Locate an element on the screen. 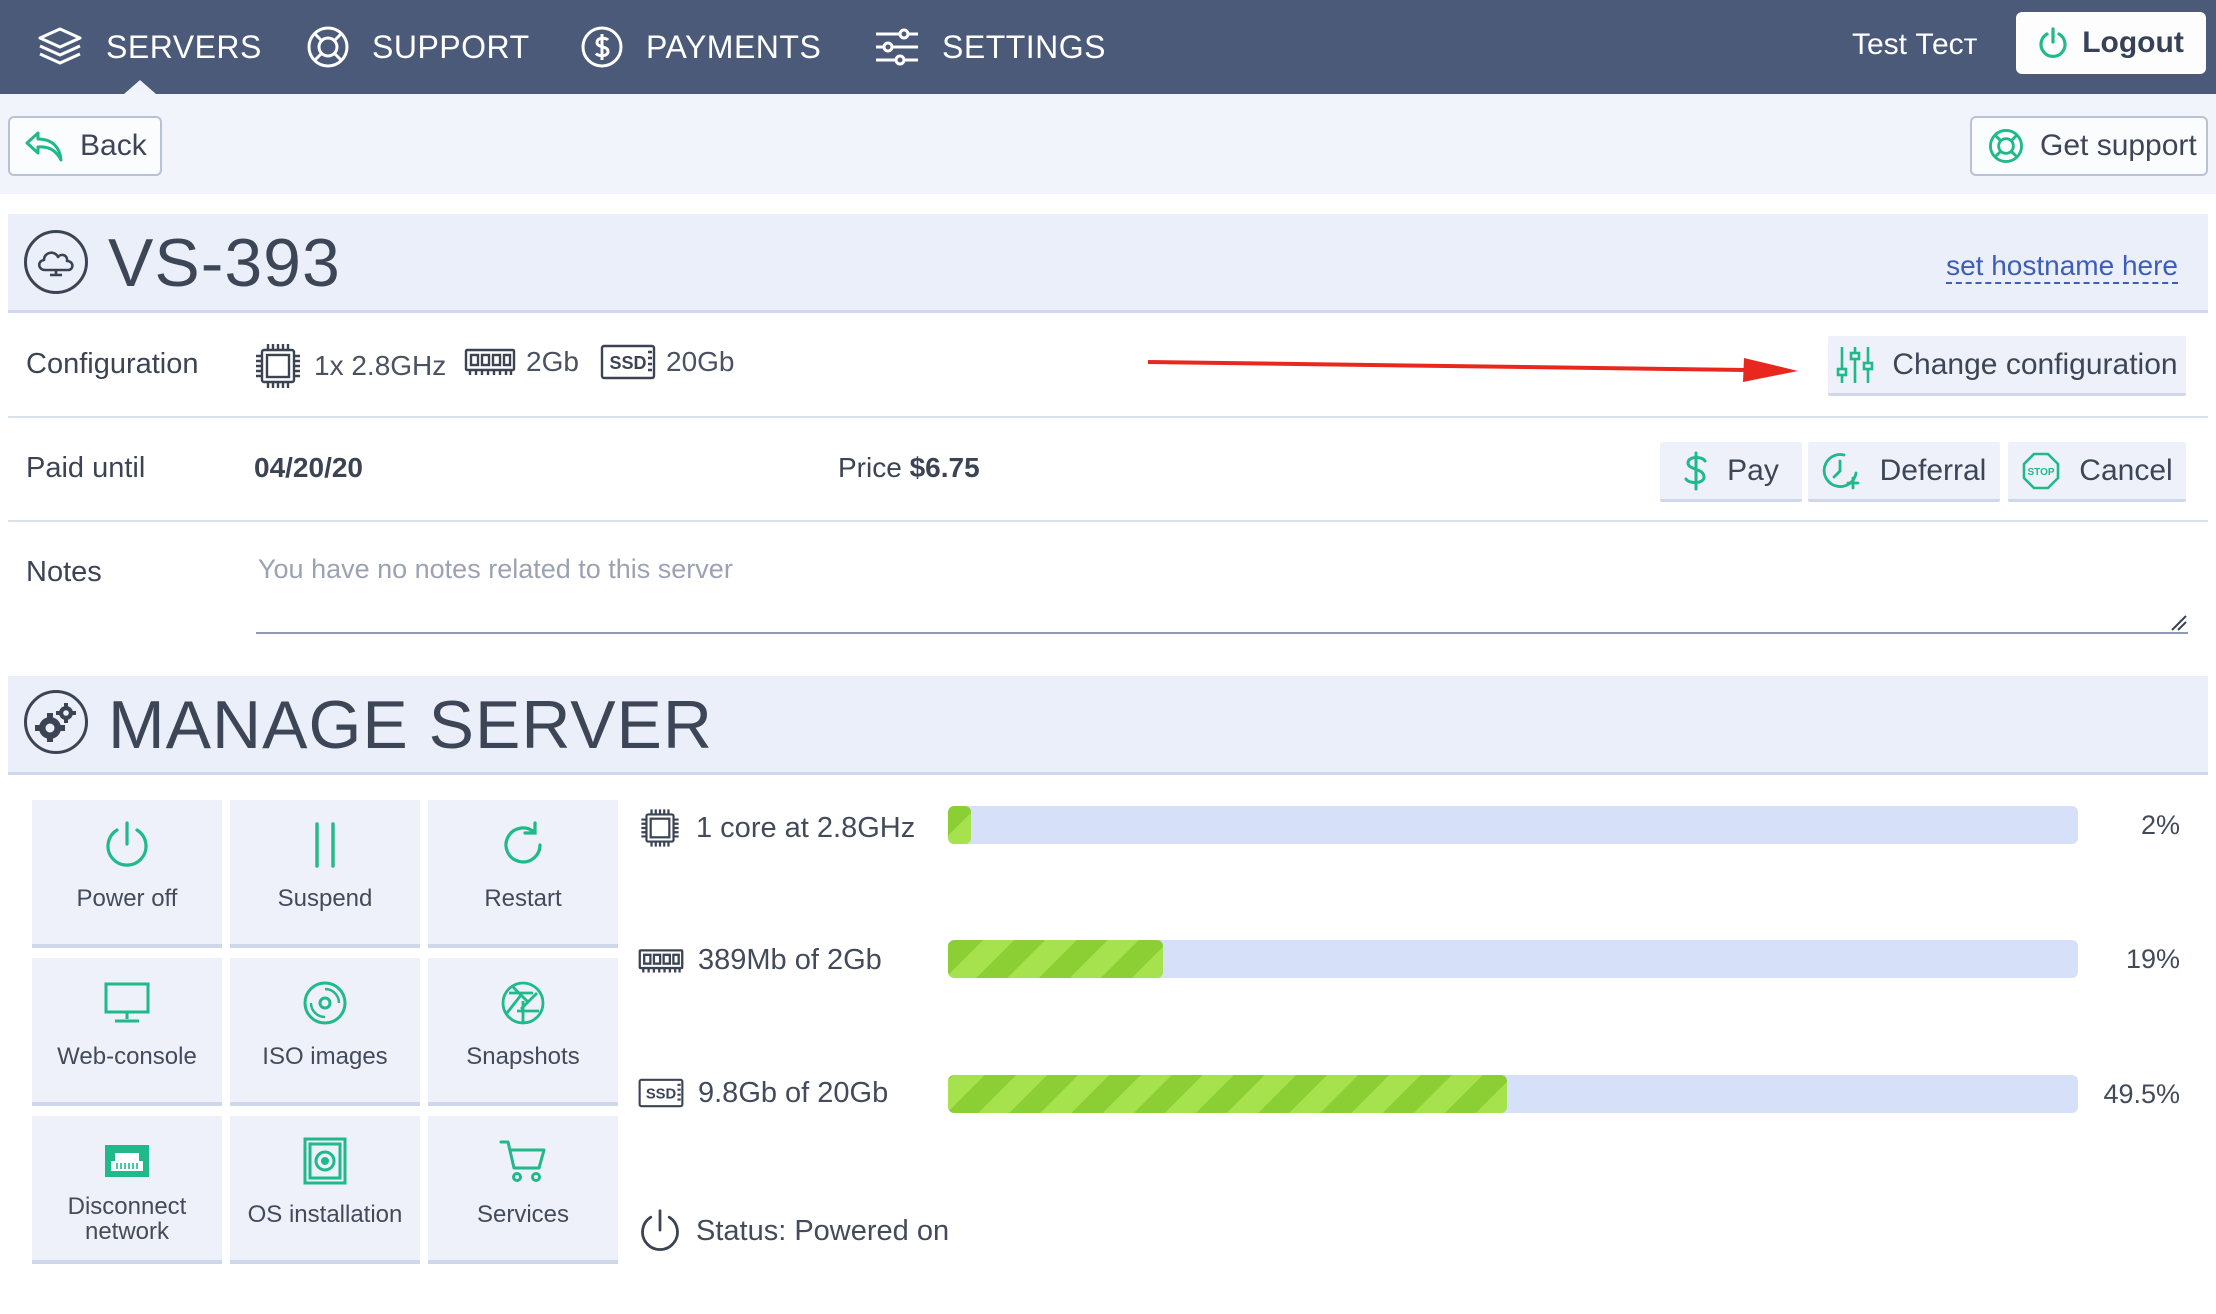 This screenshot has width=2216, height=1314. services-tile: Services is located at coordinates (523, 1190).